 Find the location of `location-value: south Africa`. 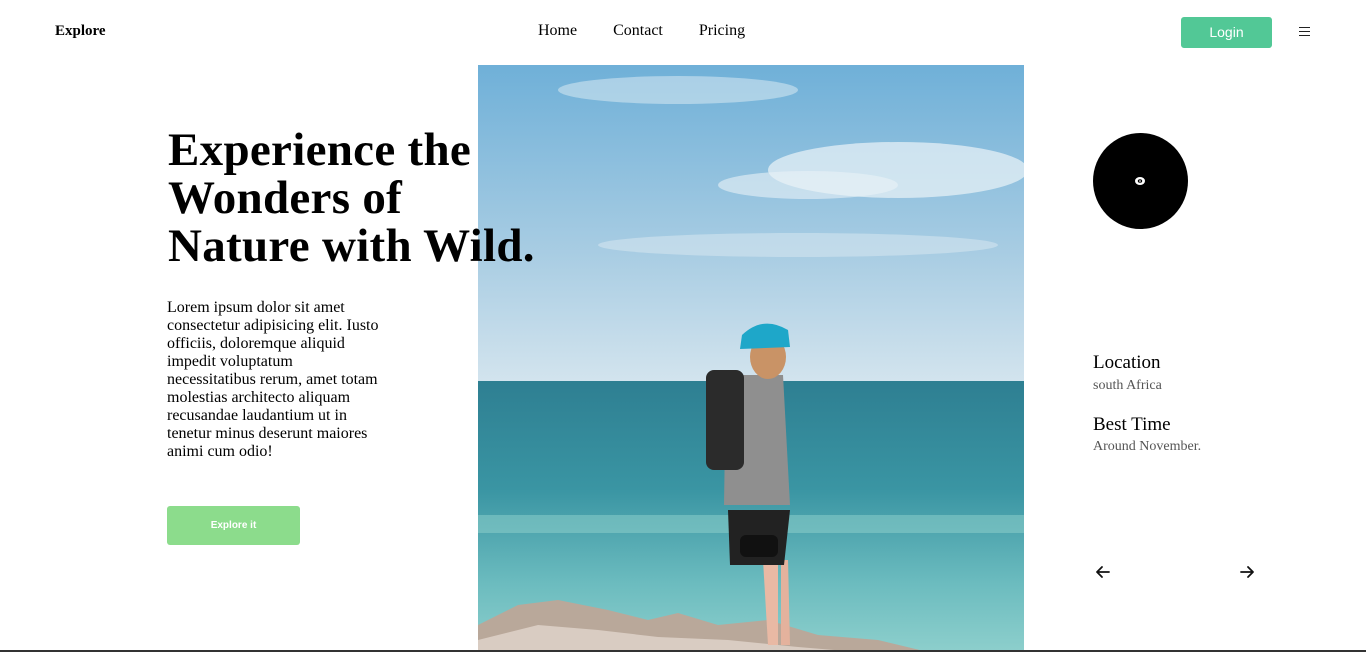

location-value: south Africa is located at coordinates (1127, 385).